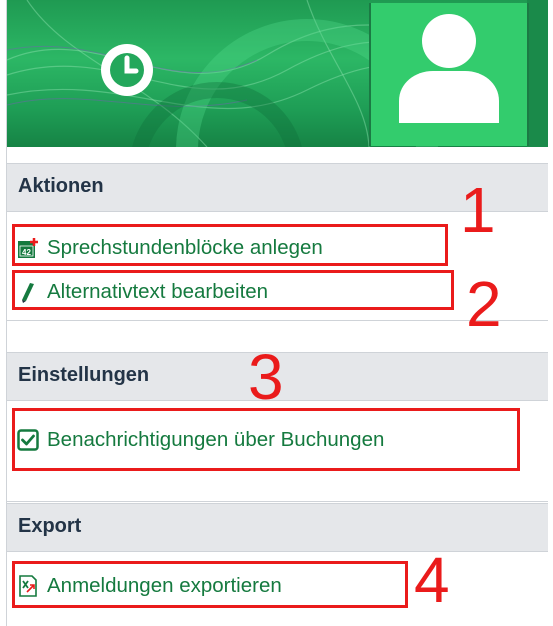 This screenshot has height=626, width=553. Describe the element at coordinates (50, 526) in the screenshot. I see `section-title: Export` at that location.